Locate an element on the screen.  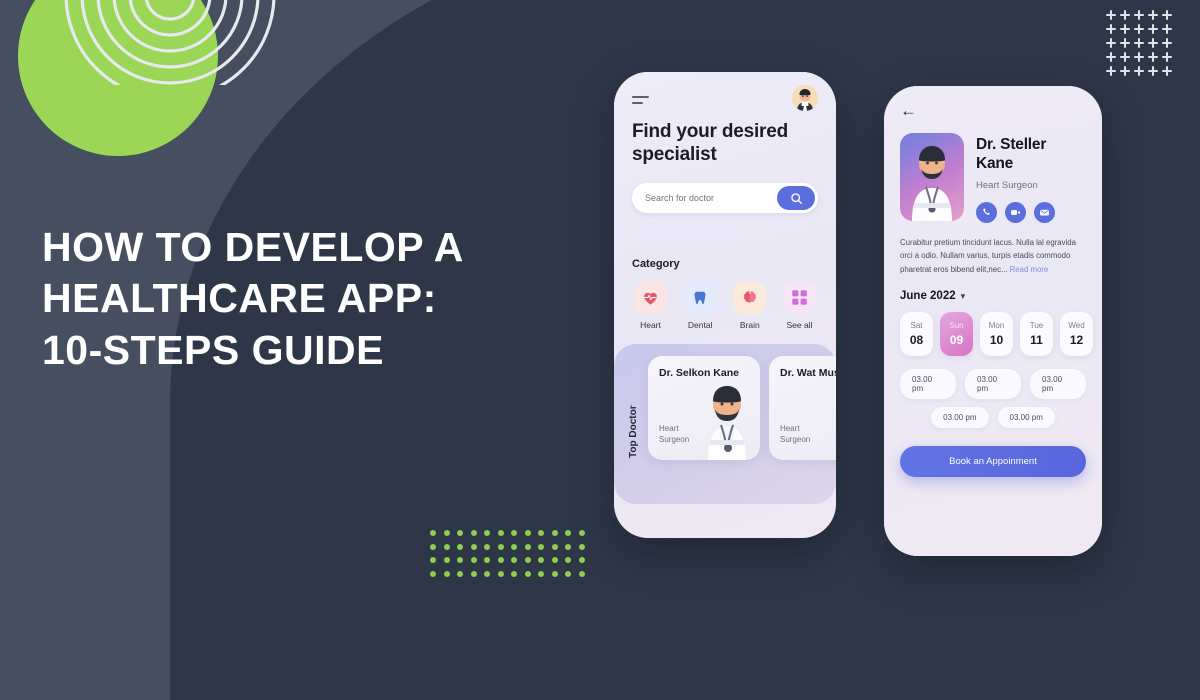
phone1-header: Find your desired specialist is located at coordinates (725, 158).